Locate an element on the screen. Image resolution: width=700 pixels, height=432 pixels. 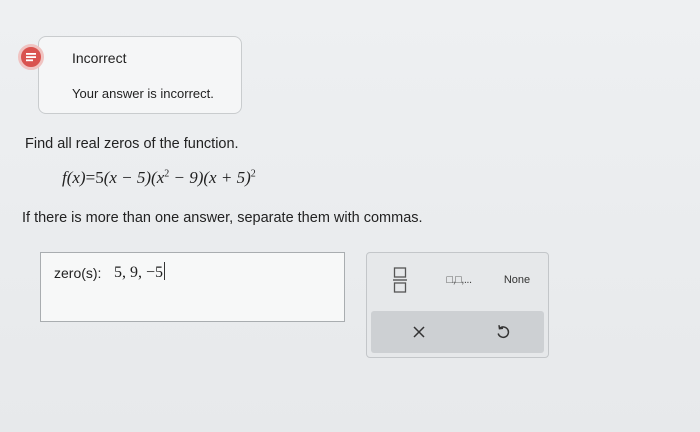
equation-factor-2-open: (x is located at coordinates (158, 177).